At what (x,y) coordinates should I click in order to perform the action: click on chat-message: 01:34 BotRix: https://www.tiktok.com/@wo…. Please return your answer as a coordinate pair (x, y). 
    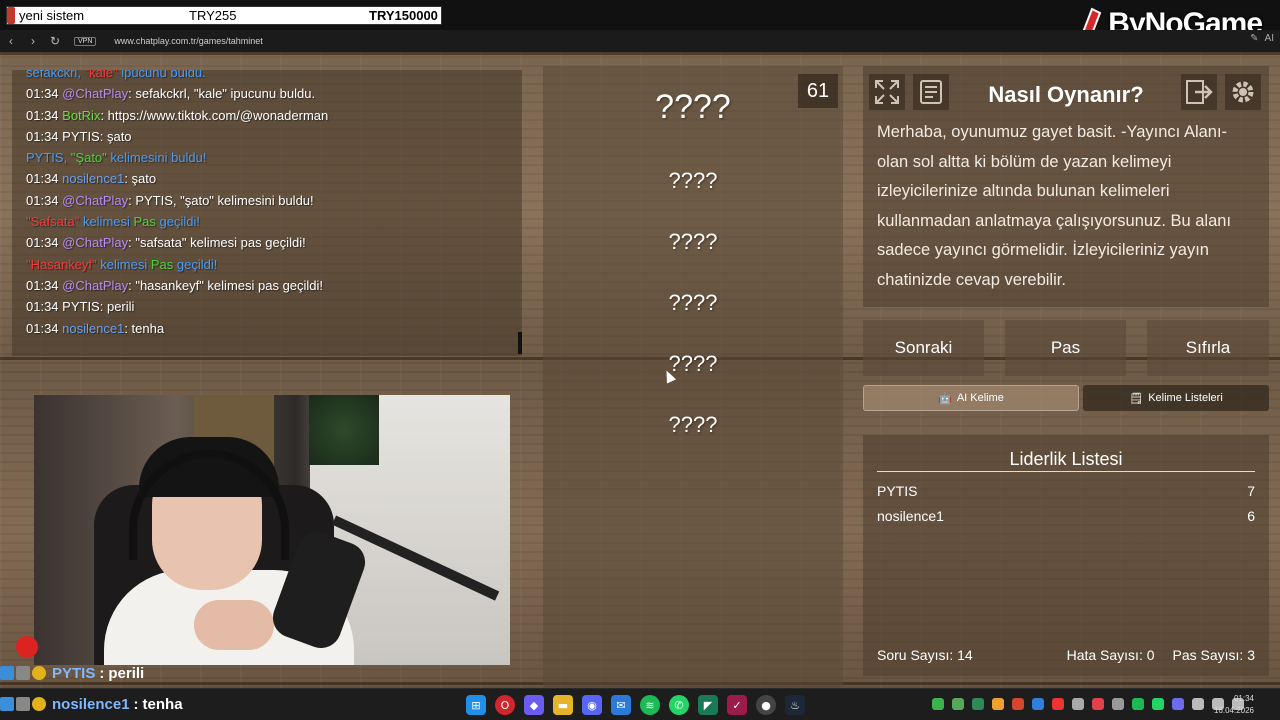
    Looking at the image, I should click on (274, 115).